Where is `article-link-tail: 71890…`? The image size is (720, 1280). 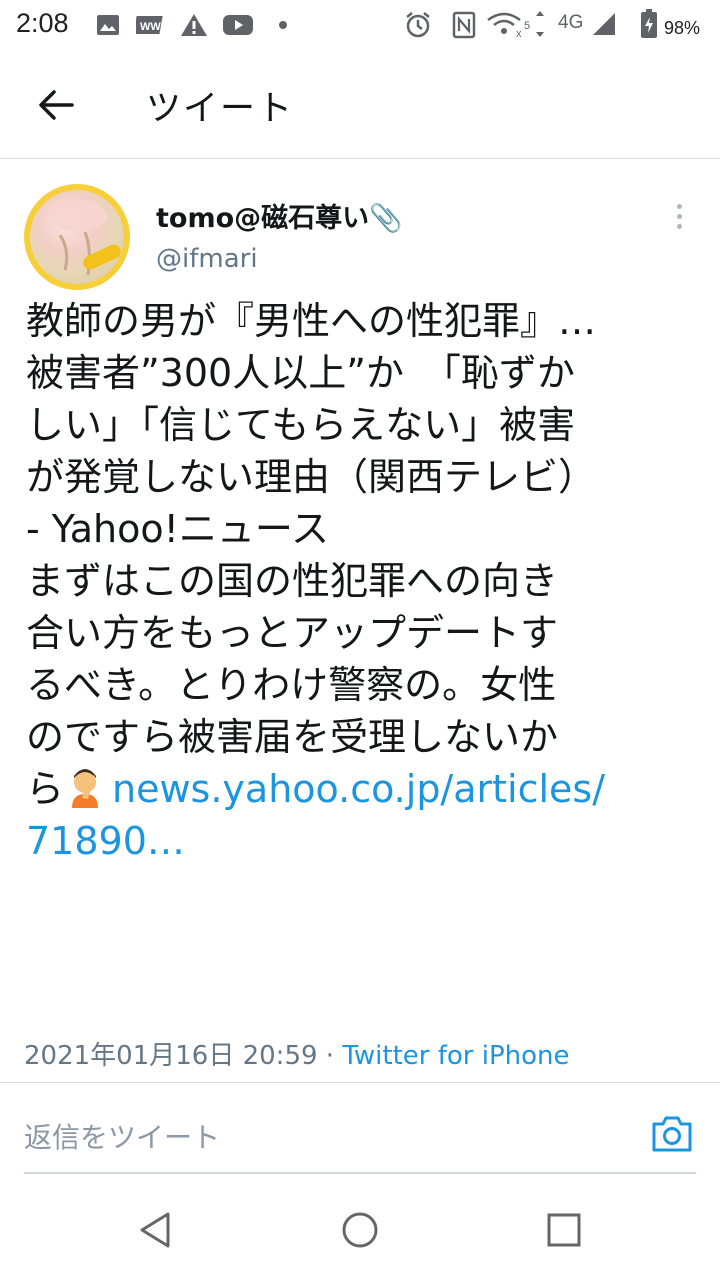
article-link-tail: 71890… is located at coordinates (105, 841).